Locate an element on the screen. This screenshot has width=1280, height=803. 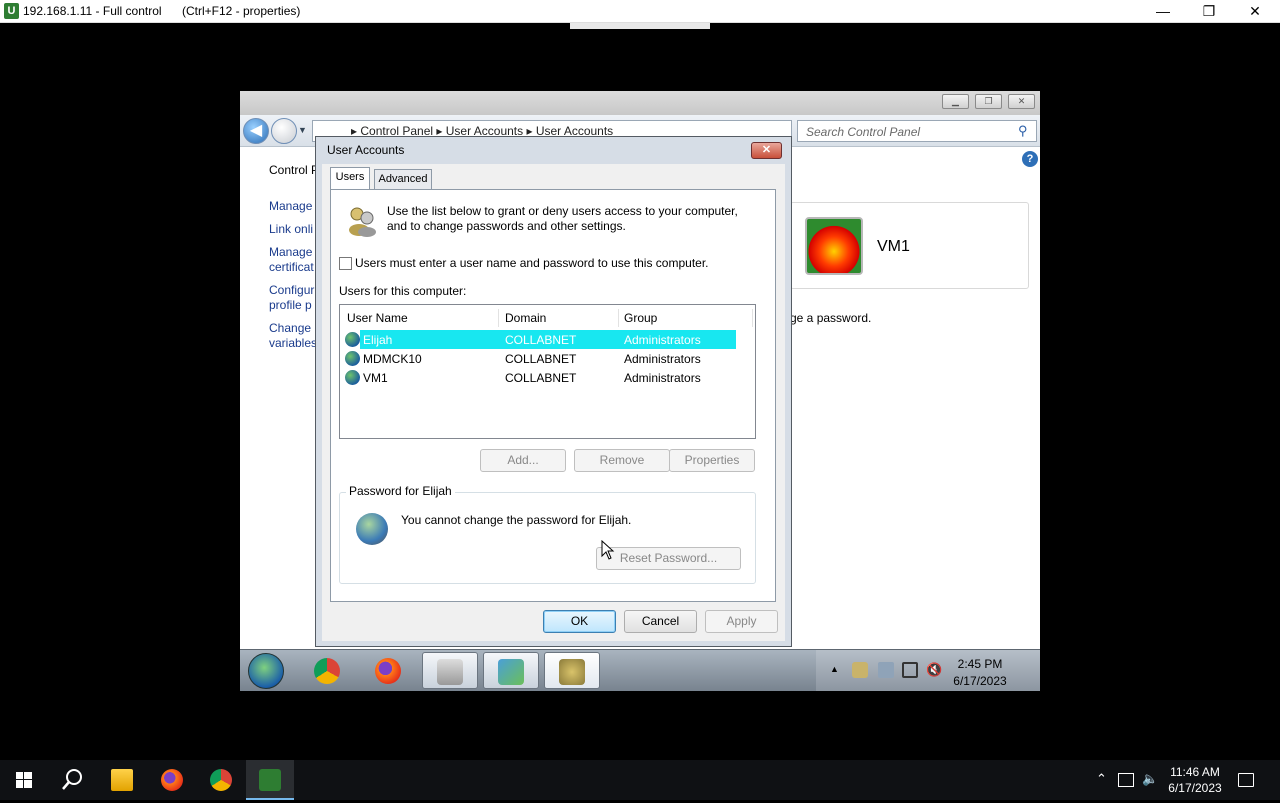
firefox-taskbar-button is located at coordinates (172, 780).